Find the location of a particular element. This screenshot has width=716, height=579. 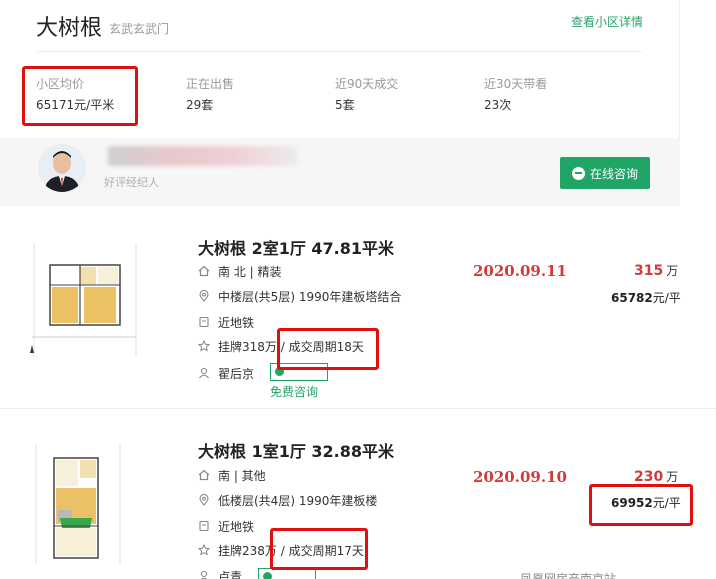

orientation-text: 南 | 其他 is located at coordinates (242, 475).